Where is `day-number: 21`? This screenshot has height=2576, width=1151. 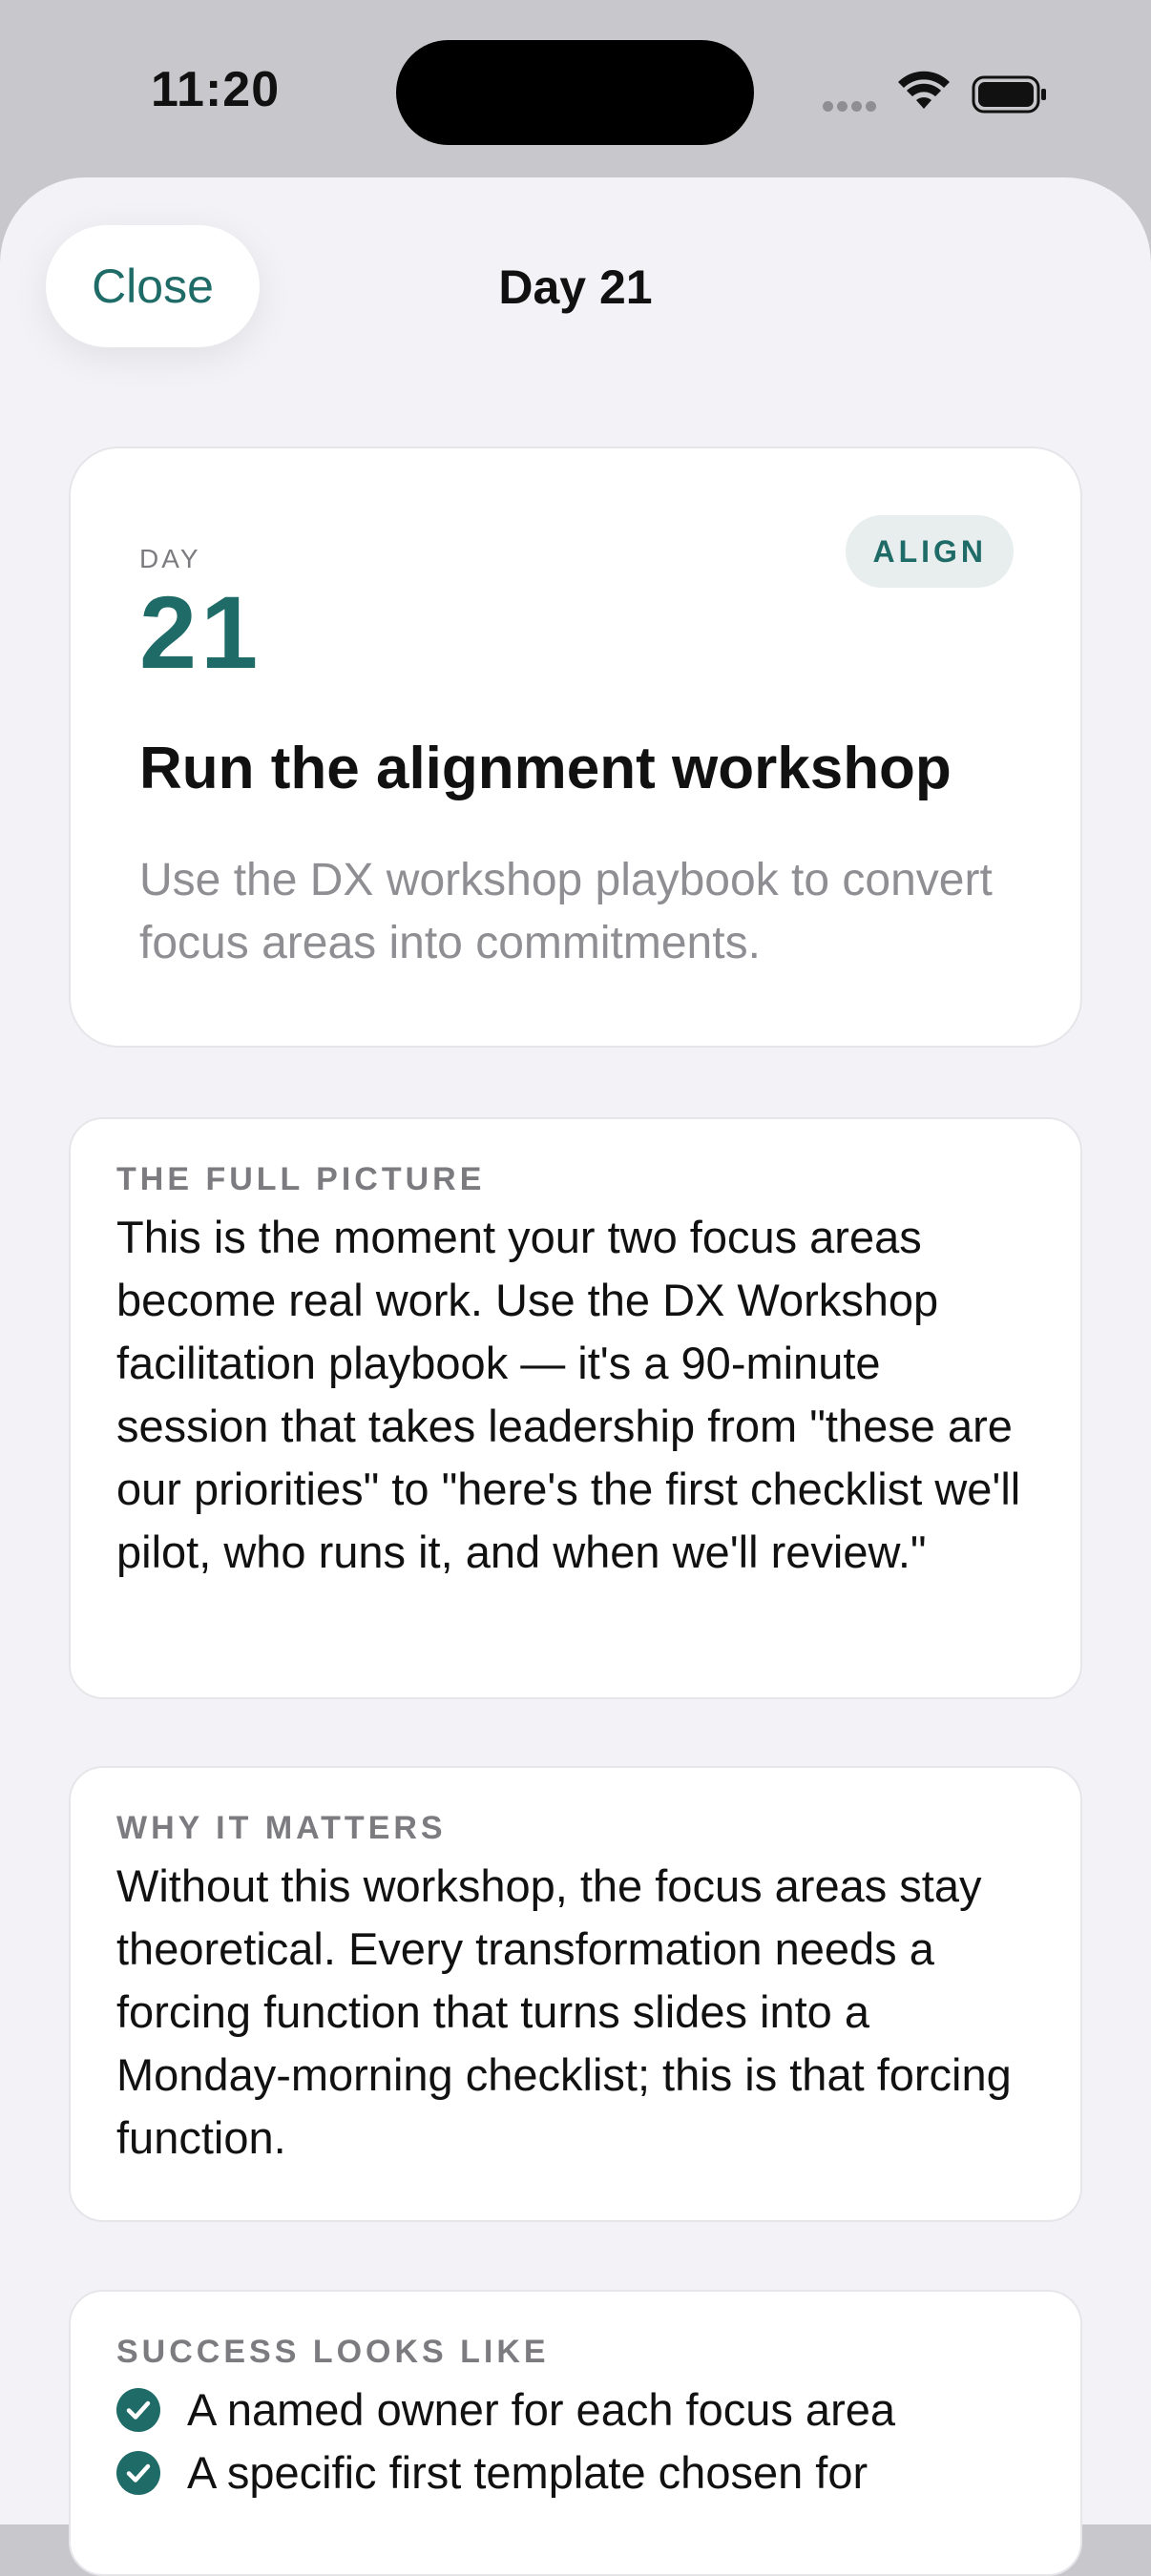
day-number: 21 is located at coordinates (200, 632).